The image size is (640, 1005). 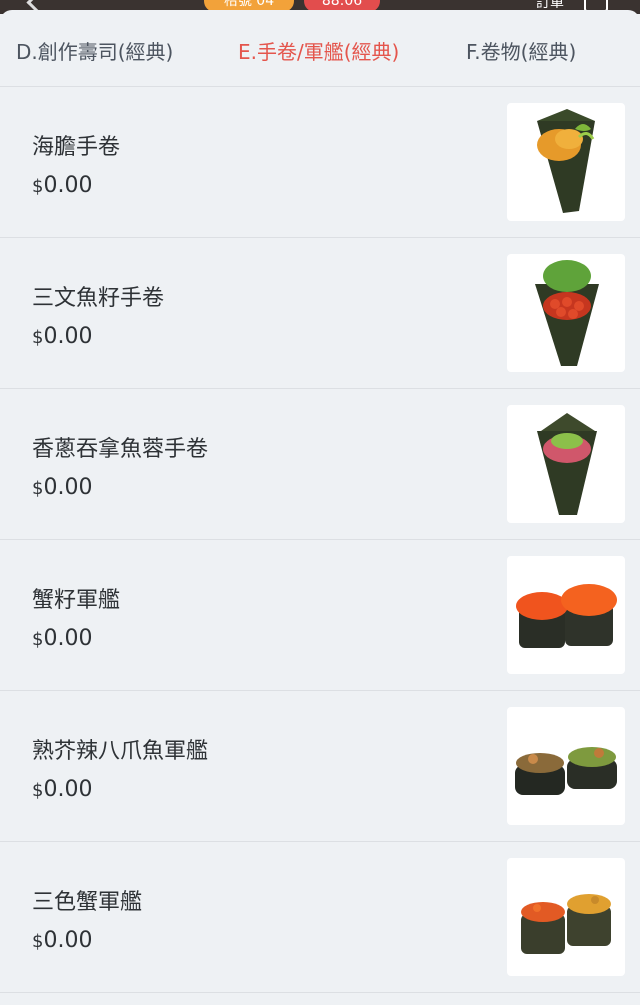 I want to click on item-name: 熟芥辣八爪魚軍艦, so click(x=120, y=751).